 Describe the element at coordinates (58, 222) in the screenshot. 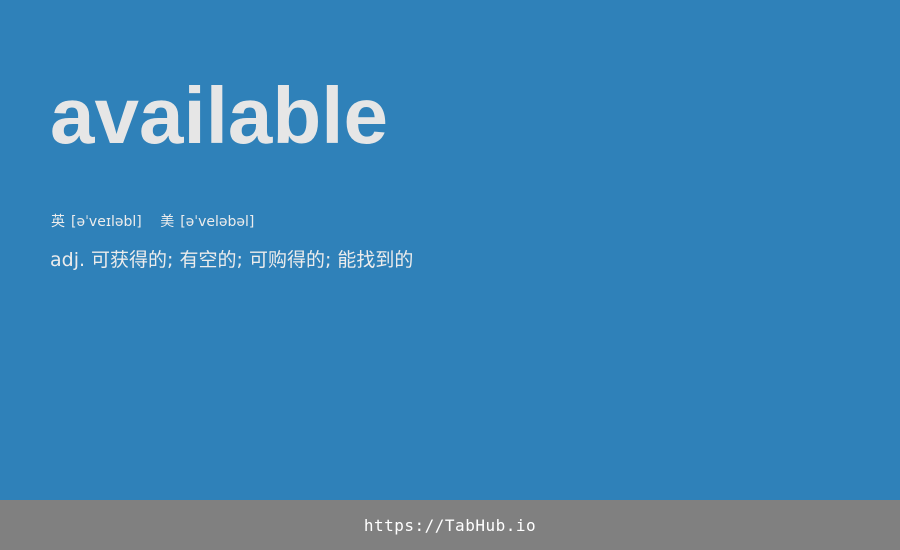

I see `uk-label: 英` at that location.